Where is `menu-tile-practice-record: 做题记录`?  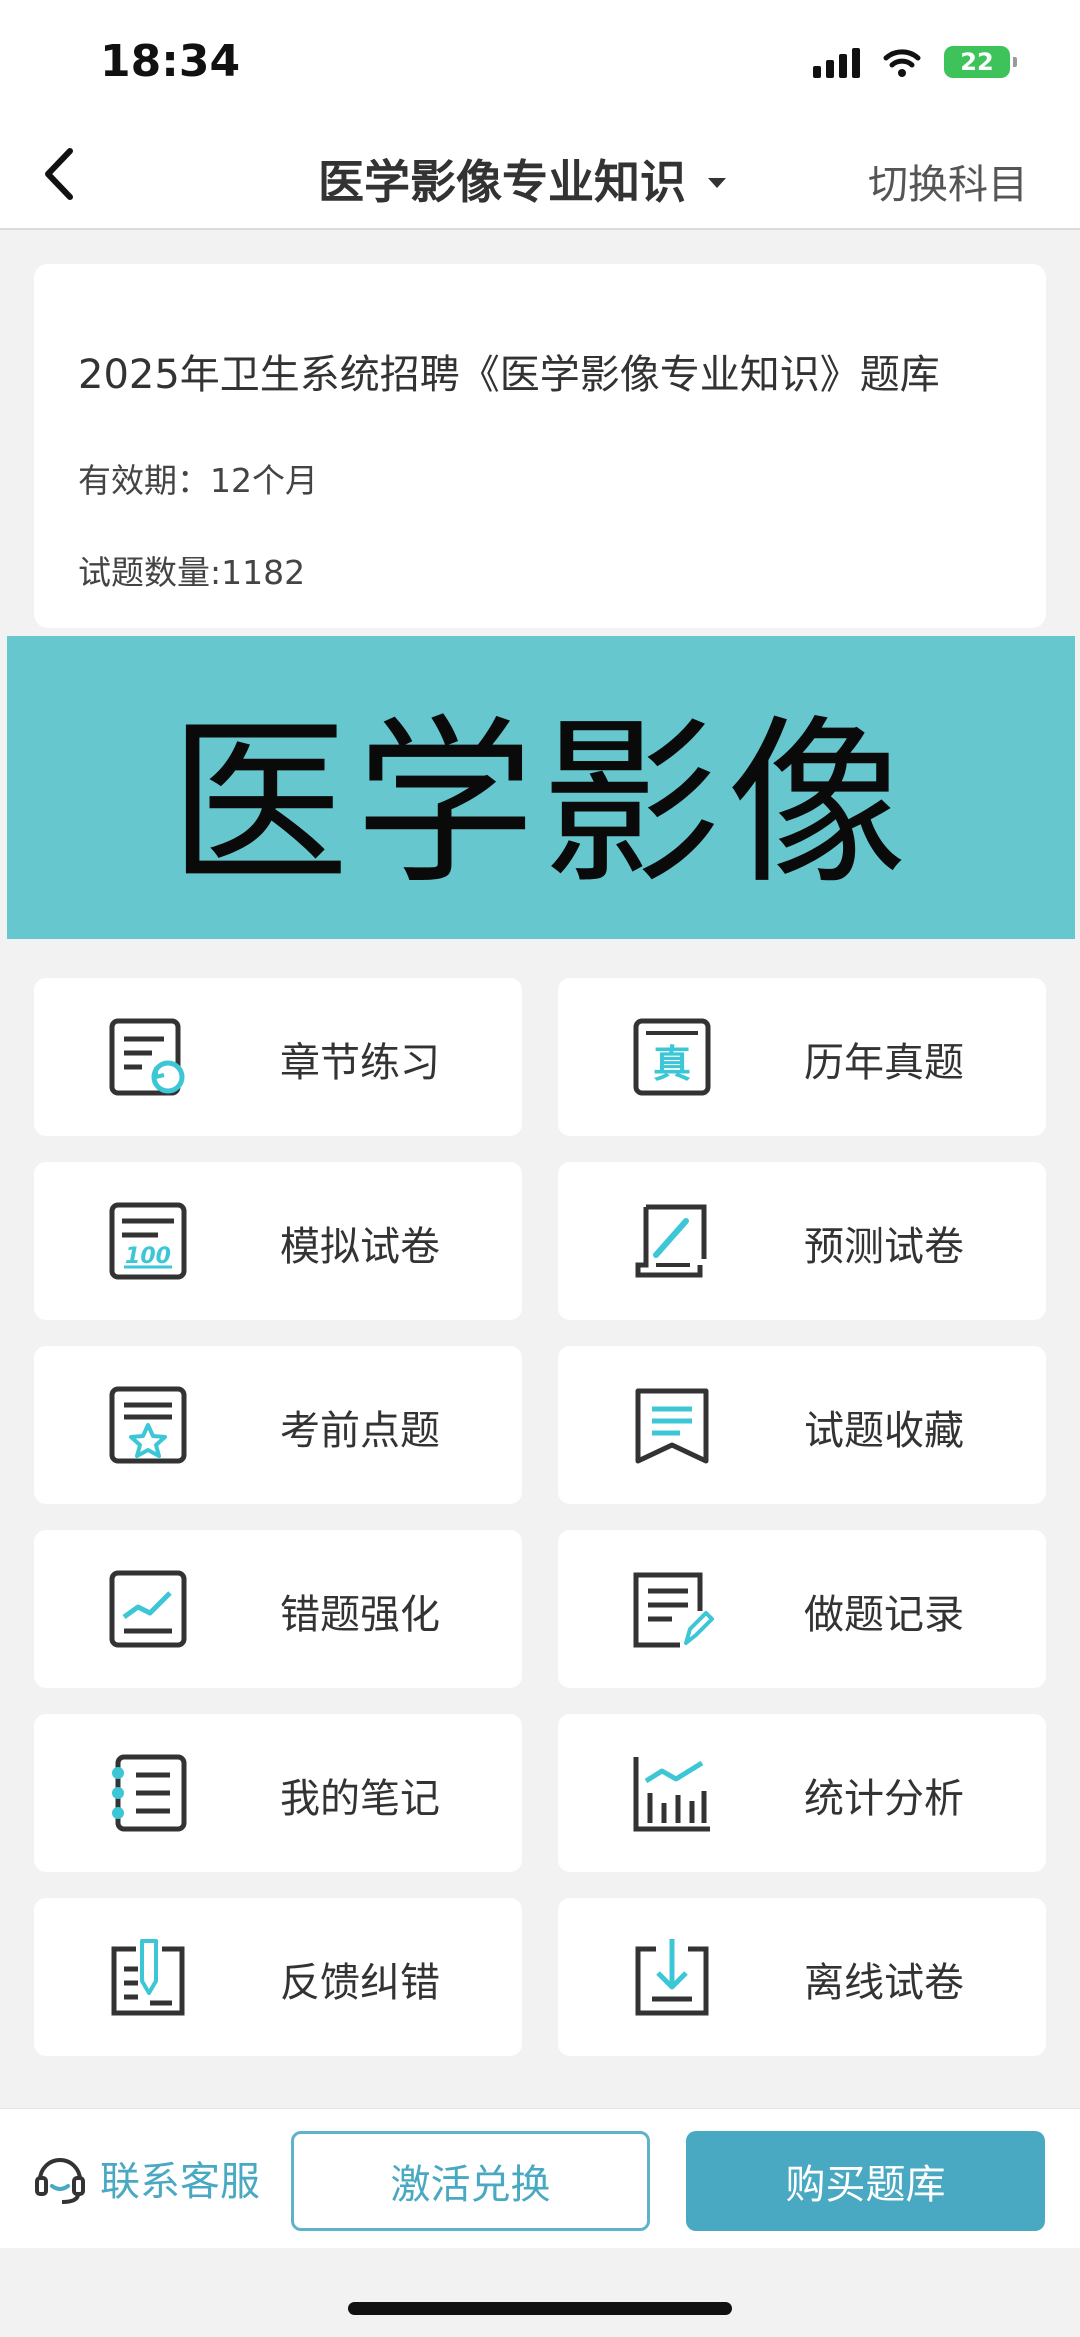 menu-tile-practice-record: 做题记录 is located at coordinates (802, 1609).